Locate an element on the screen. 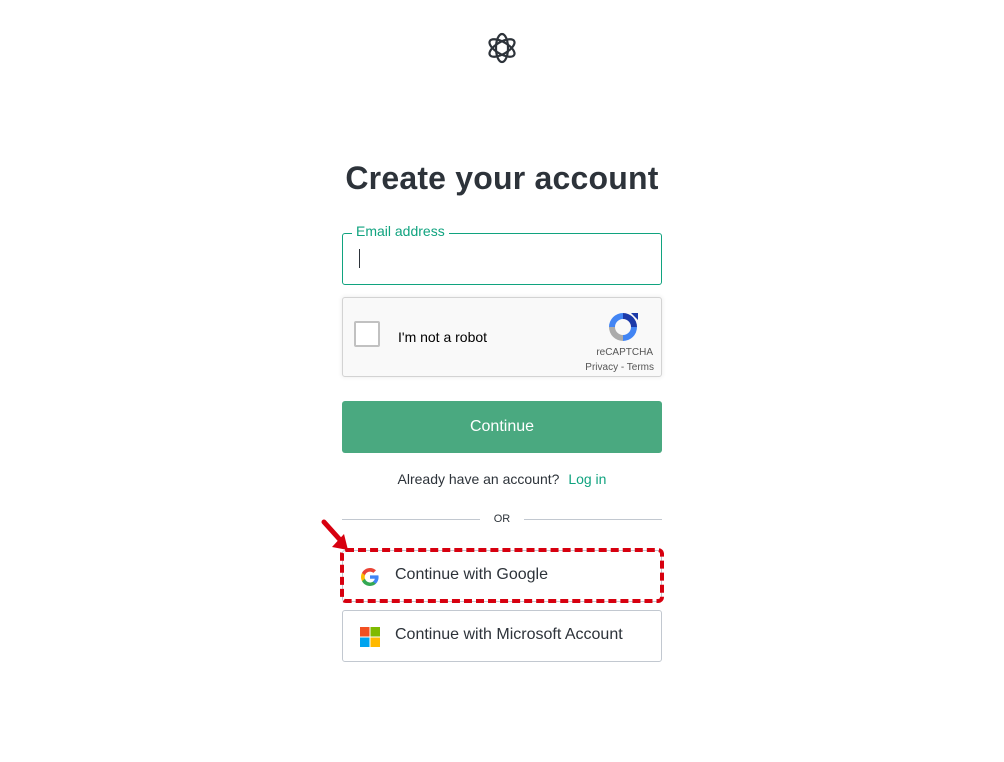  continue-with-google-button: Continue with Google is located at coordinates (502, 576).